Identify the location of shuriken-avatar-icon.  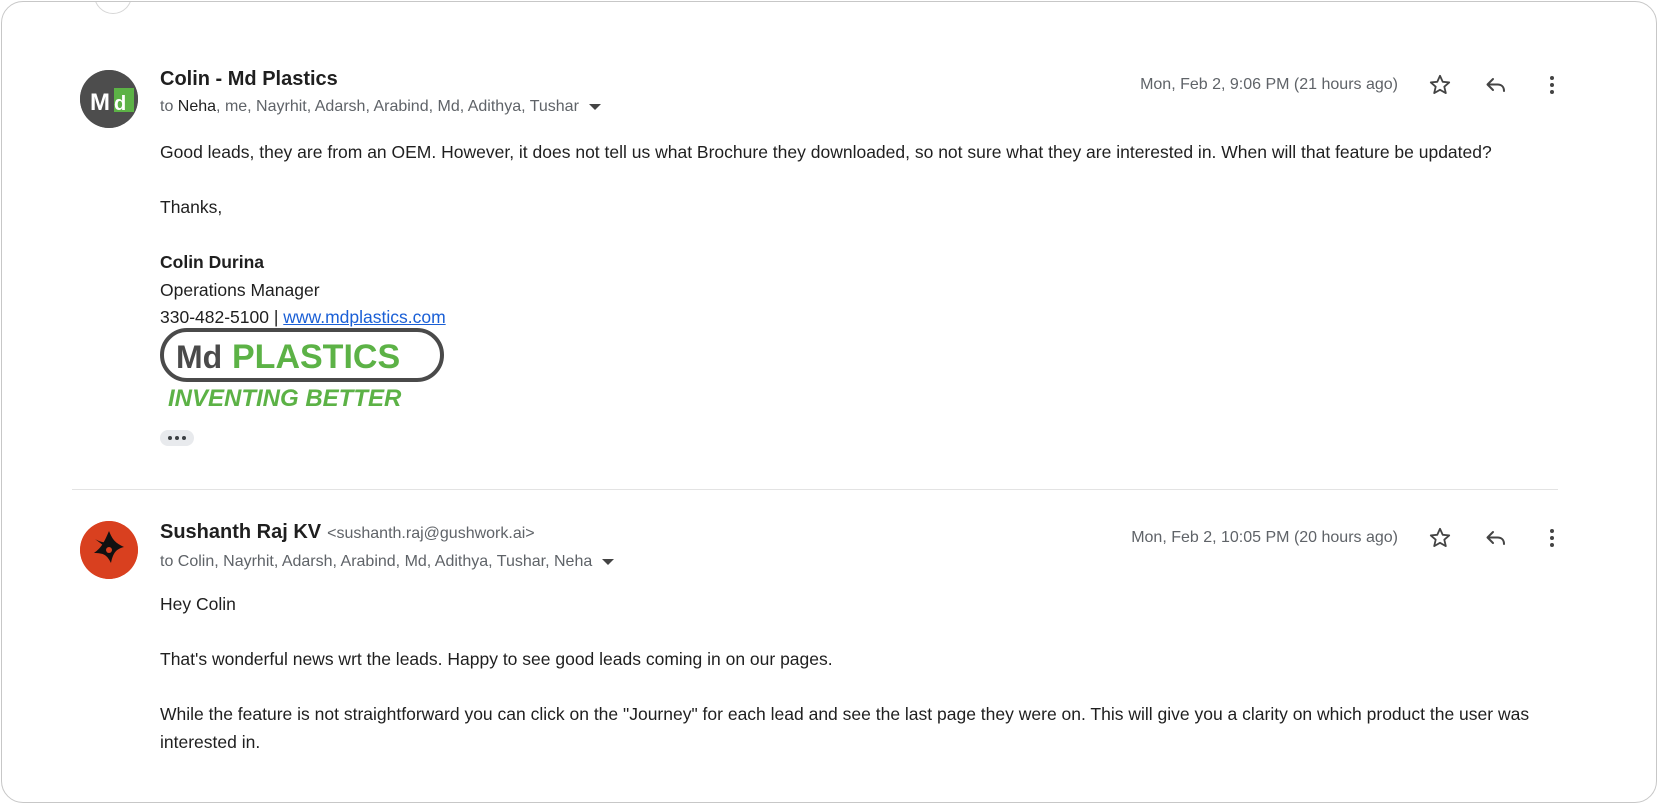
(109, 550).